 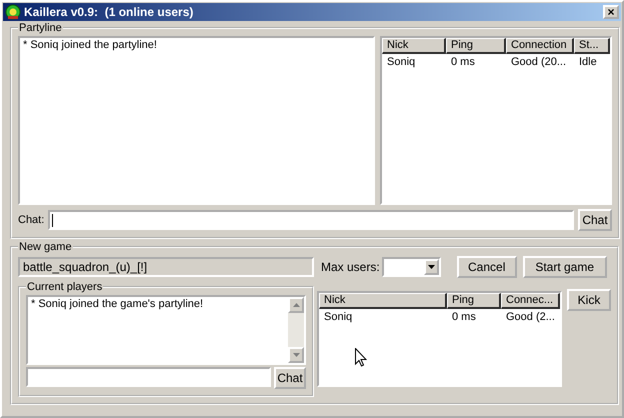 I want to click on table-cell-text: Idle, so click(x=588, y=62).